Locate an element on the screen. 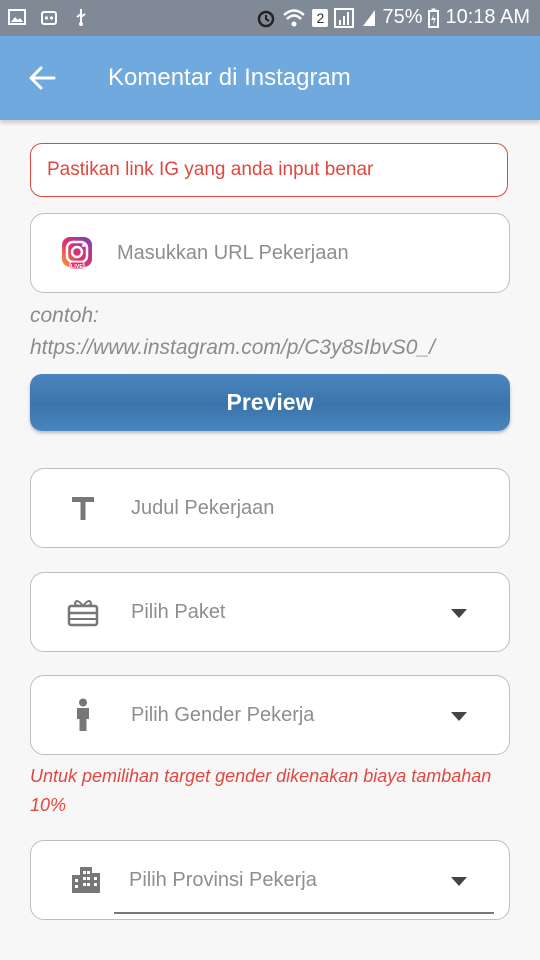 The width and height of the screenshot is (540, 960). wifi-icon is located at coordinates (294, 17).